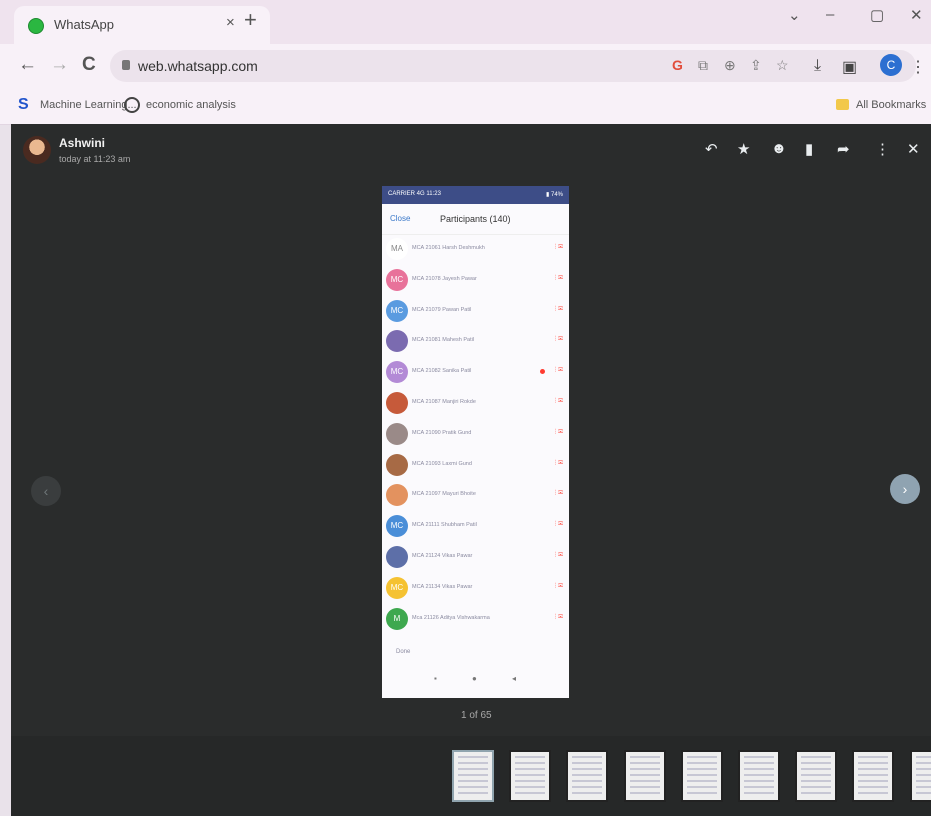 The height and width of the screenshot is (816, 931). Describe the element at coordinates (743, 149) in the screenshot. I see `star-icon: ★` at that location.